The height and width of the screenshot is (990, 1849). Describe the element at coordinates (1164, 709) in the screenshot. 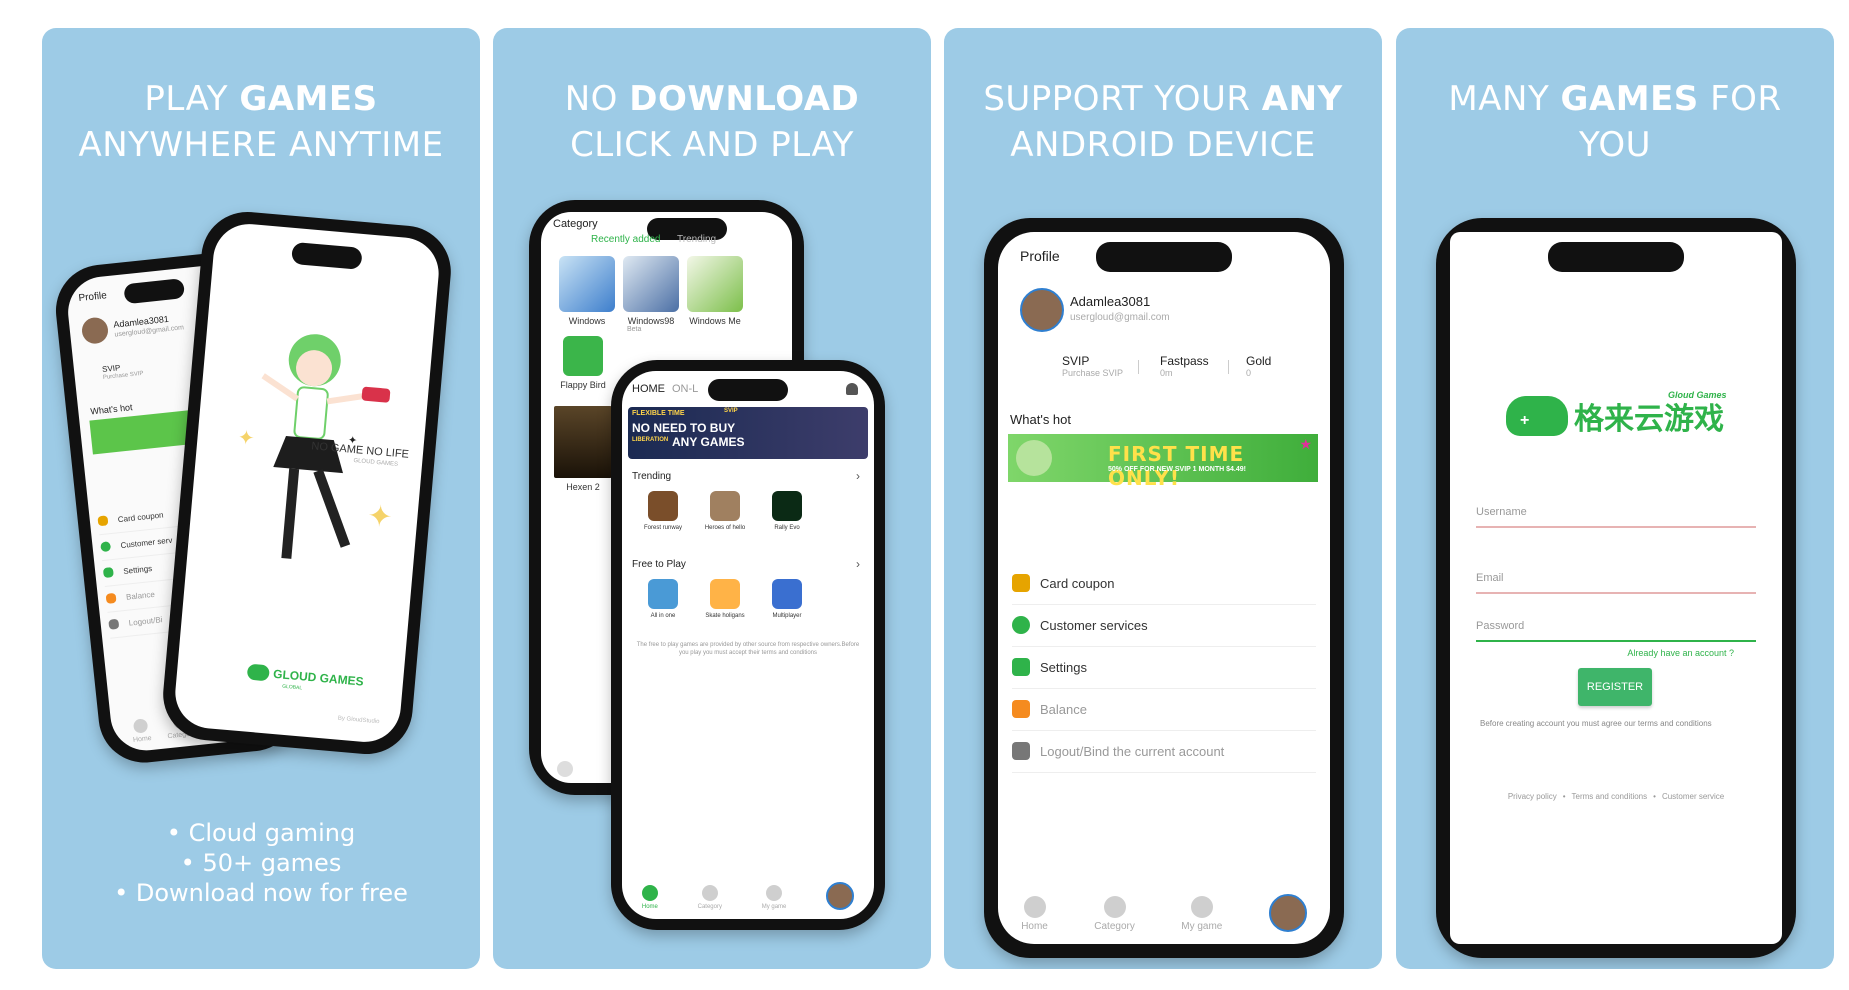

I see `menu-balance: Balance` at that location.